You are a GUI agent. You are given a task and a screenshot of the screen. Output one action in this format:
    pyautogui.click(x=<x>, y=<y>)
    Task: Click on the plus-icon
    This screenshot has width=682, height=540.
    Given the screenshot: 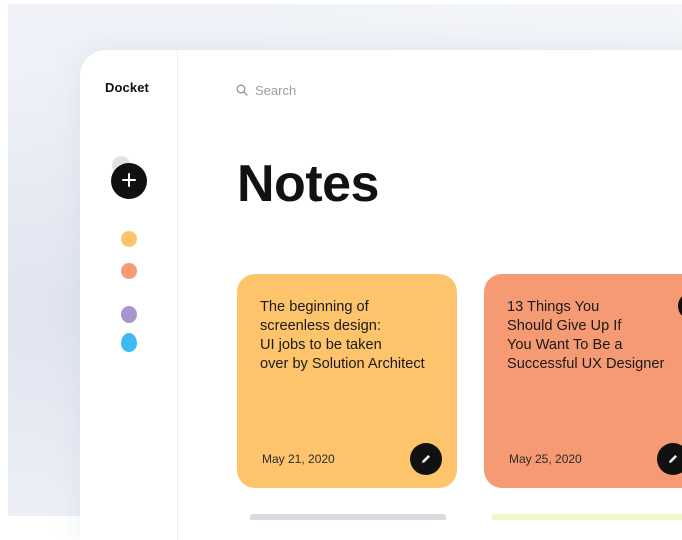 What is the action you would take?
    pyautogui.click(x=129, y=181)
    